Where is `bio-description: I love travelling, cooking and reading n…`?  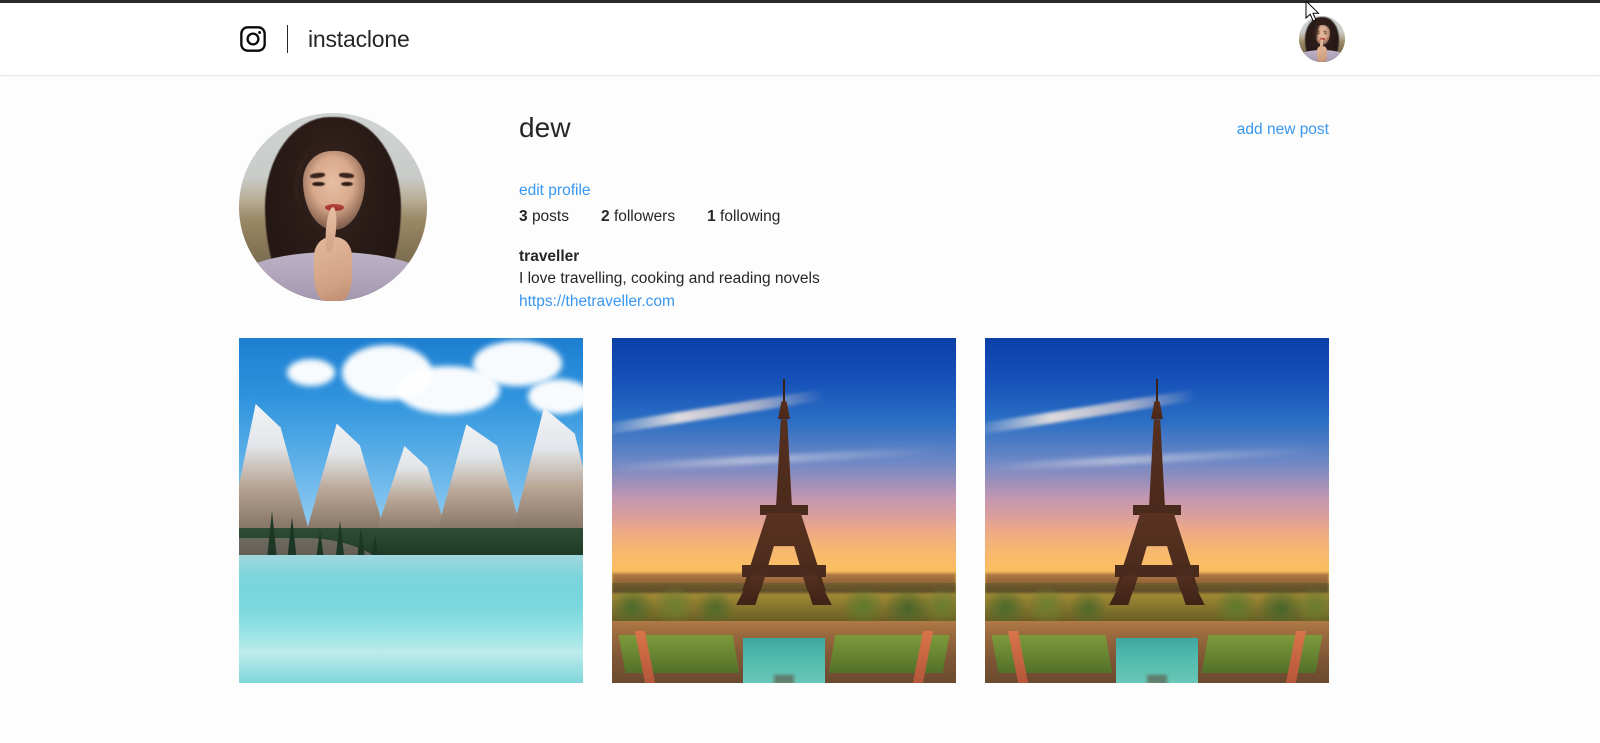
bio-description: I love travelling, cooking and reading n… is located at coordinates (669, 279).